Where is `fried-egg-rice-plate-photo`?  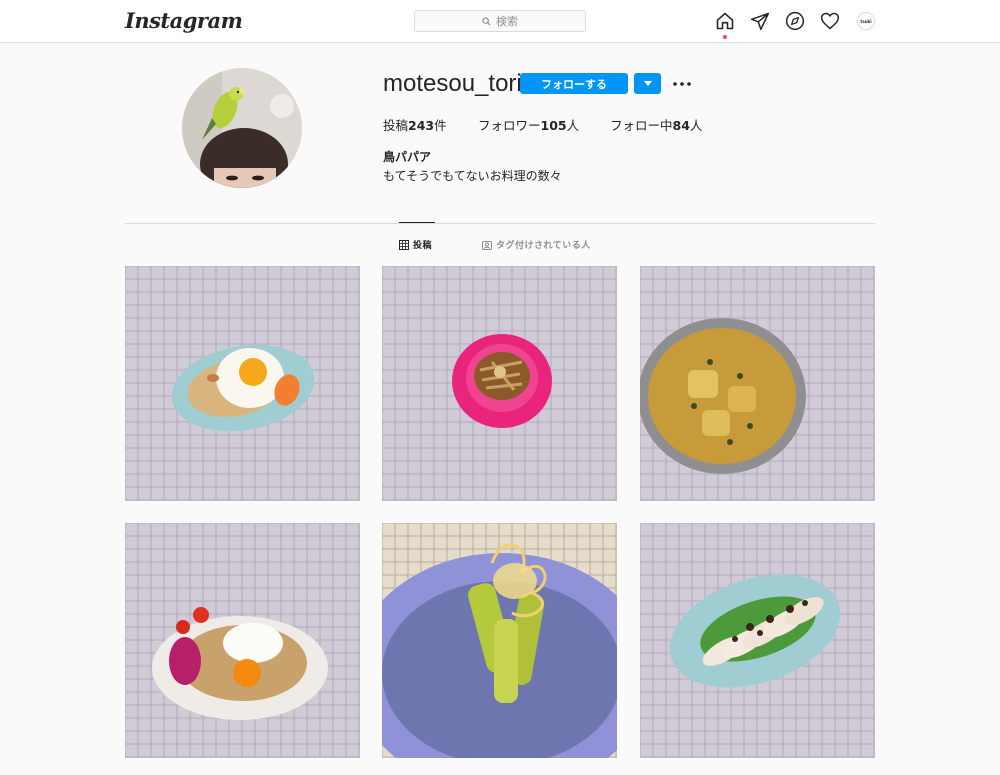 fried-egg-rice-plate-photo is located at coordinates (242, 383).